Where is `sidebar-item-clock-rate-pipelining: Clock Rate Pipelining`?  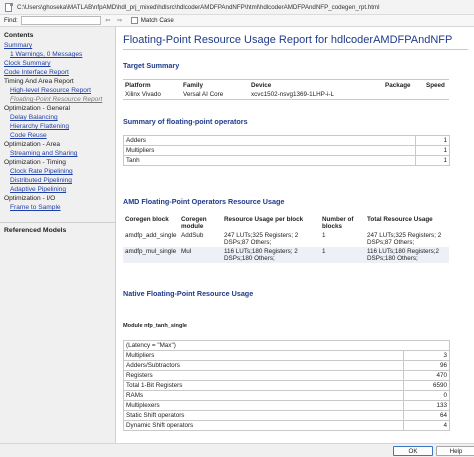 sidebar-item-clock-rate-pipelining: Clock Rate Pipelining is located at coordinates (59, 171).